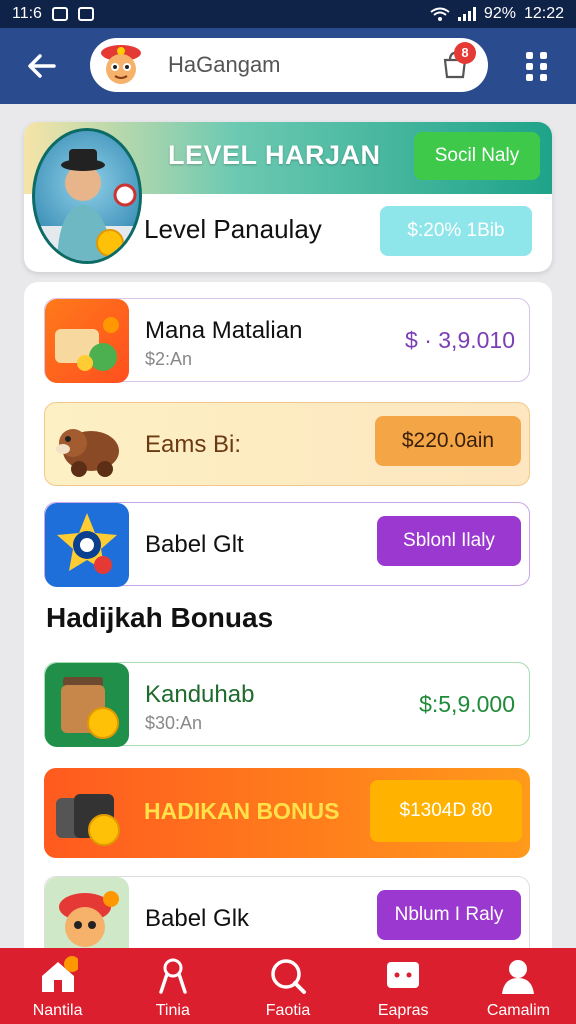 The height and width of the screenshot is (1024, 576). What do you see at coordinates (87, 545) in the screenshot?
I see `badge-star-icon` at bounding box center [87, 545].